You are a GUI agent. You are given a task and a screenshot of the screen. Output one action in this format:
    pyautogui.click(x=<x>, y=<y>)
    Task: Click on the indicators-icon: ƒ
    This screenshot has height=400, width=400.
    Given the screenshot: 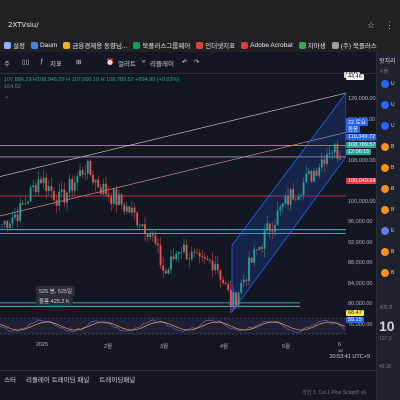 What is the action you would take?
    pyautogui.click(x=42, y=61)
    